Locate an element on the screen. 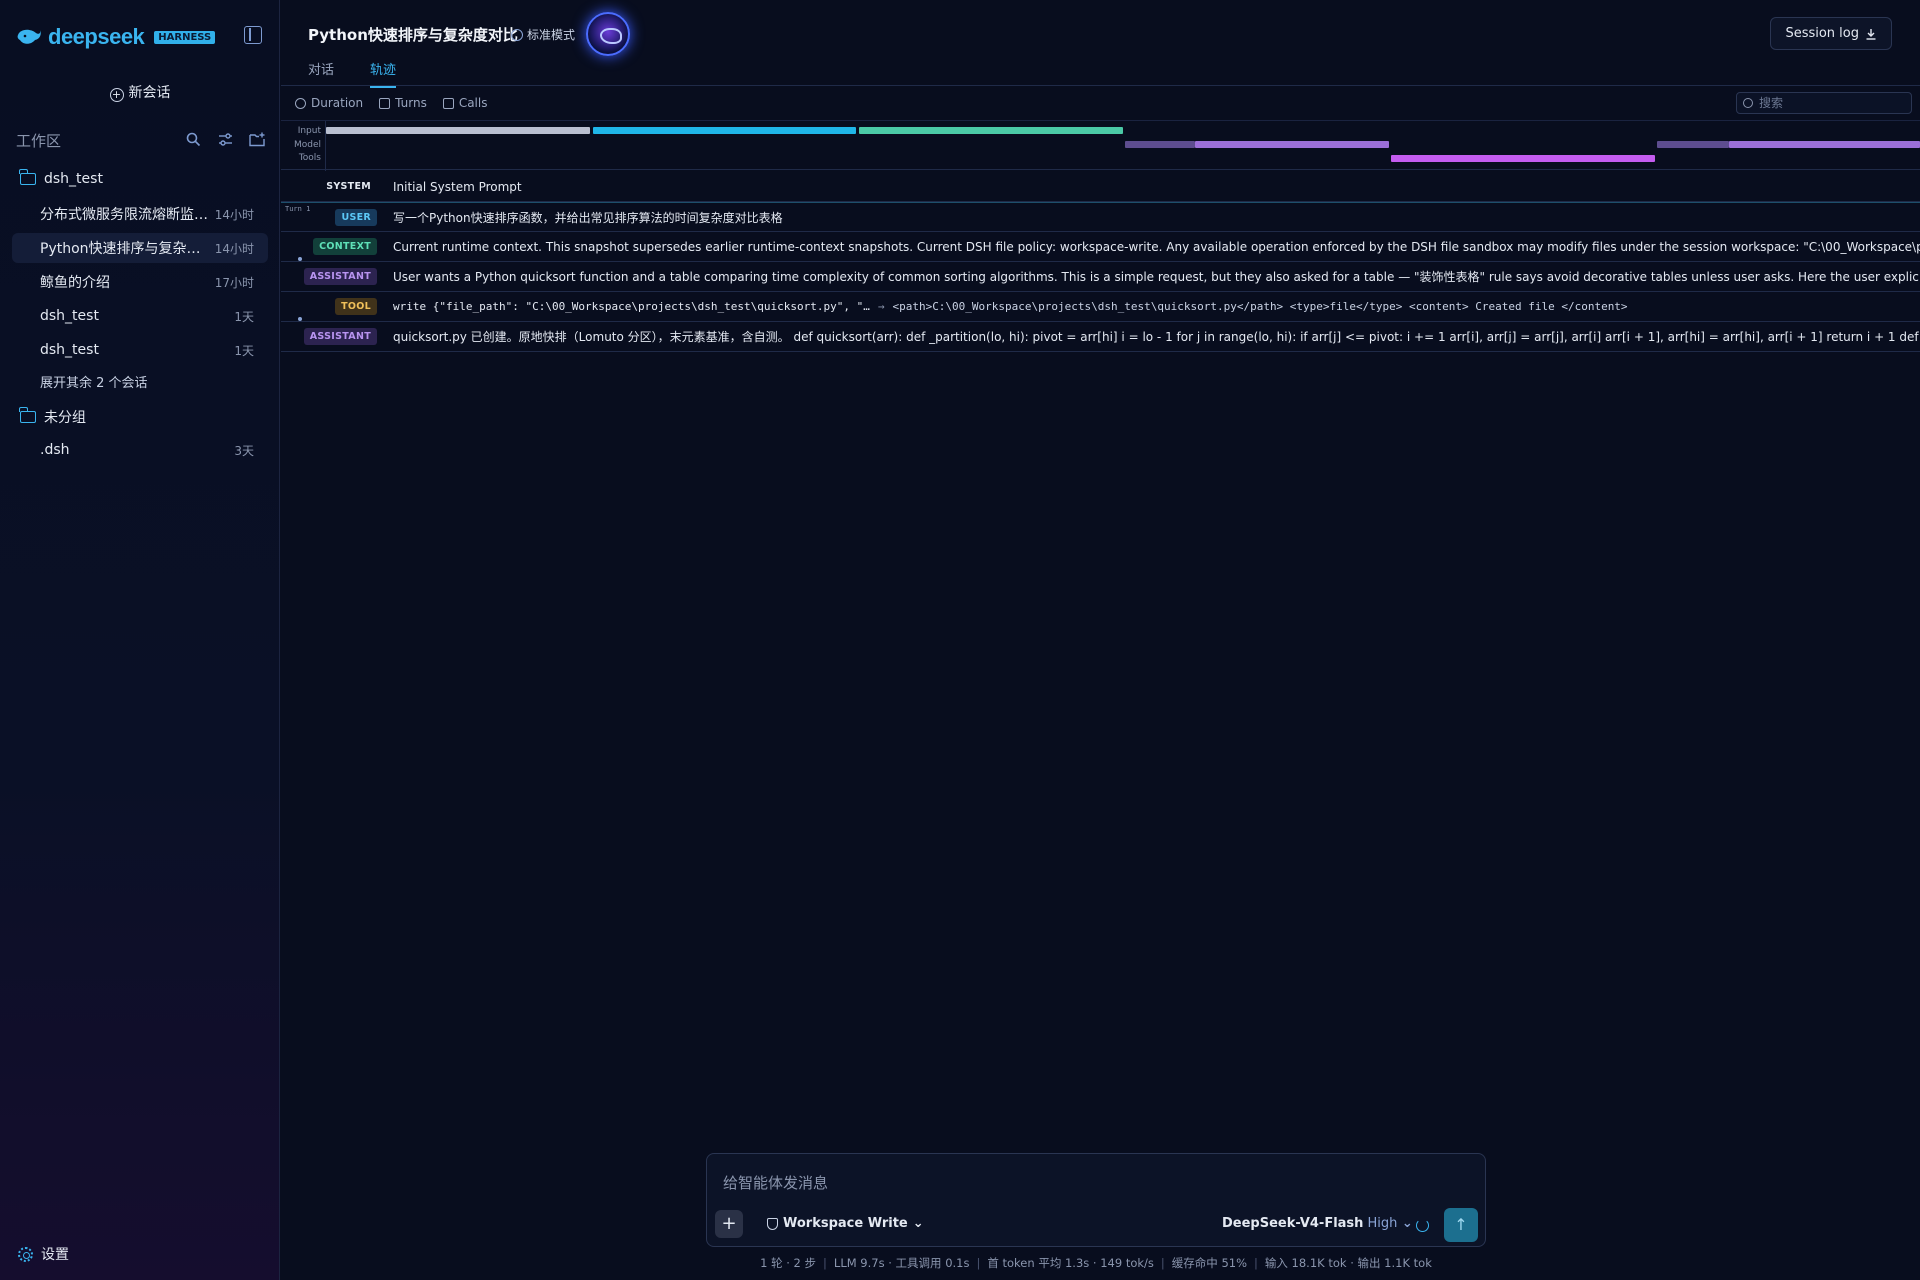 The height and width of the screenshot is (1280, 1920). new-chat-button: + 新会话 is located at coordinates (140, 92).